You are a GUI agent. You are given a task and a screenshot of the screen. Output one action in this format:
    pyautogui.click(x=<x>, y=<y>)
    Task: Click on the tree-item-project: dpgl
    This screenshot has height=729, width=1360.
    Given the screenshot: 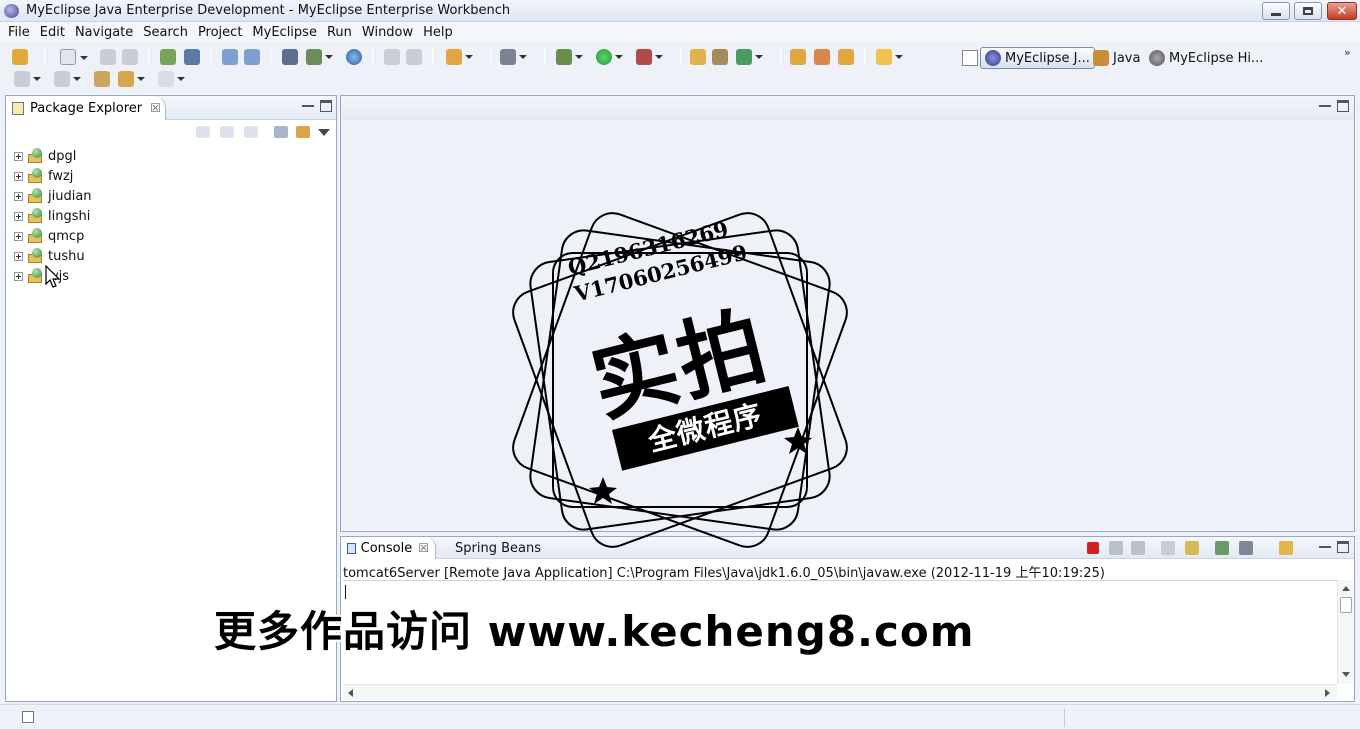 What is the action you would take?
    pyautogui.click(x=53, y=156)
    